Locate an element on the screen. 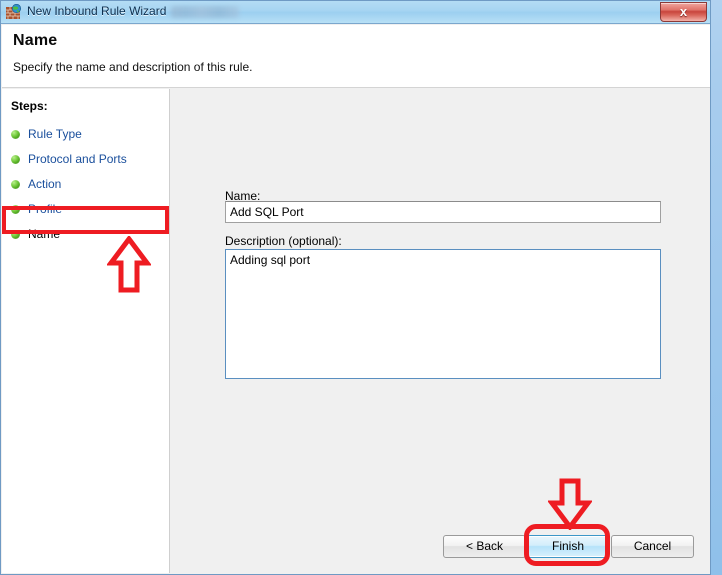 The height and width of the screenshot is (575, 722). back-button: < Back is located at coordinates (484, 546).